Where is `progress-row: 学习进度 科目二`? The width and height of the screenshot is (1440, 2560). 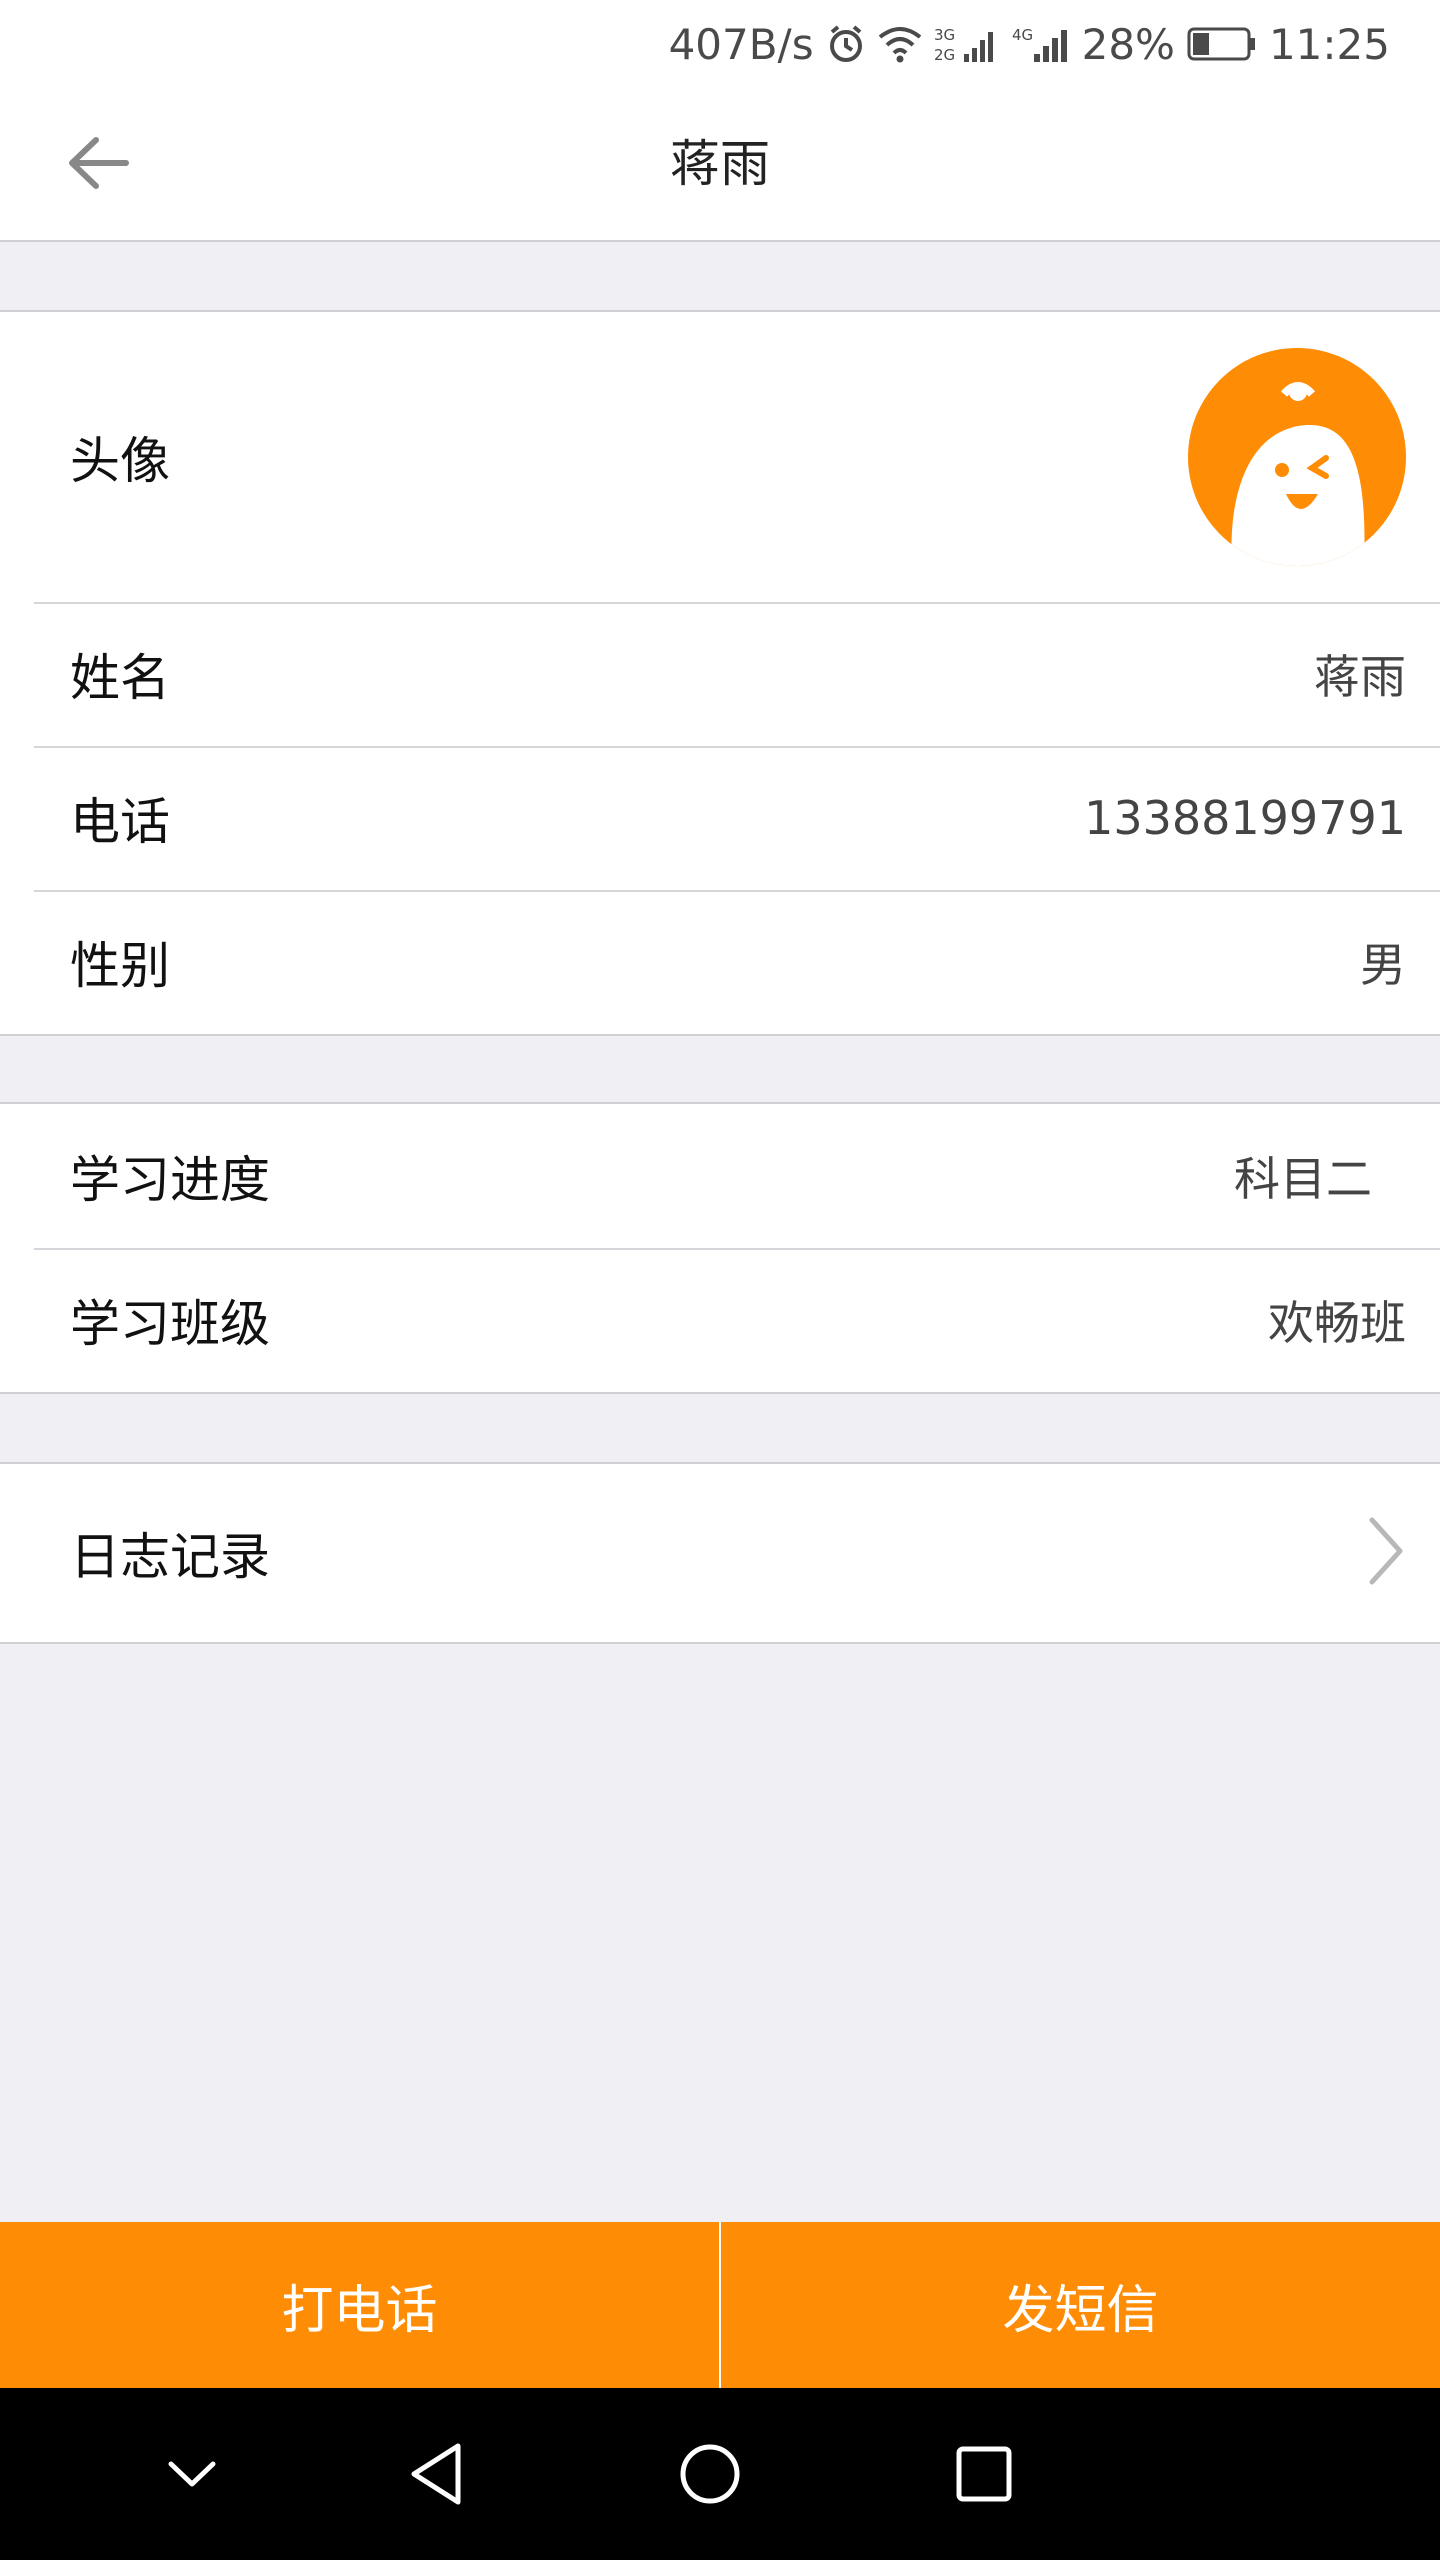
progress-row: 学习进度 科目二 is located at coordinates (720, 1176).